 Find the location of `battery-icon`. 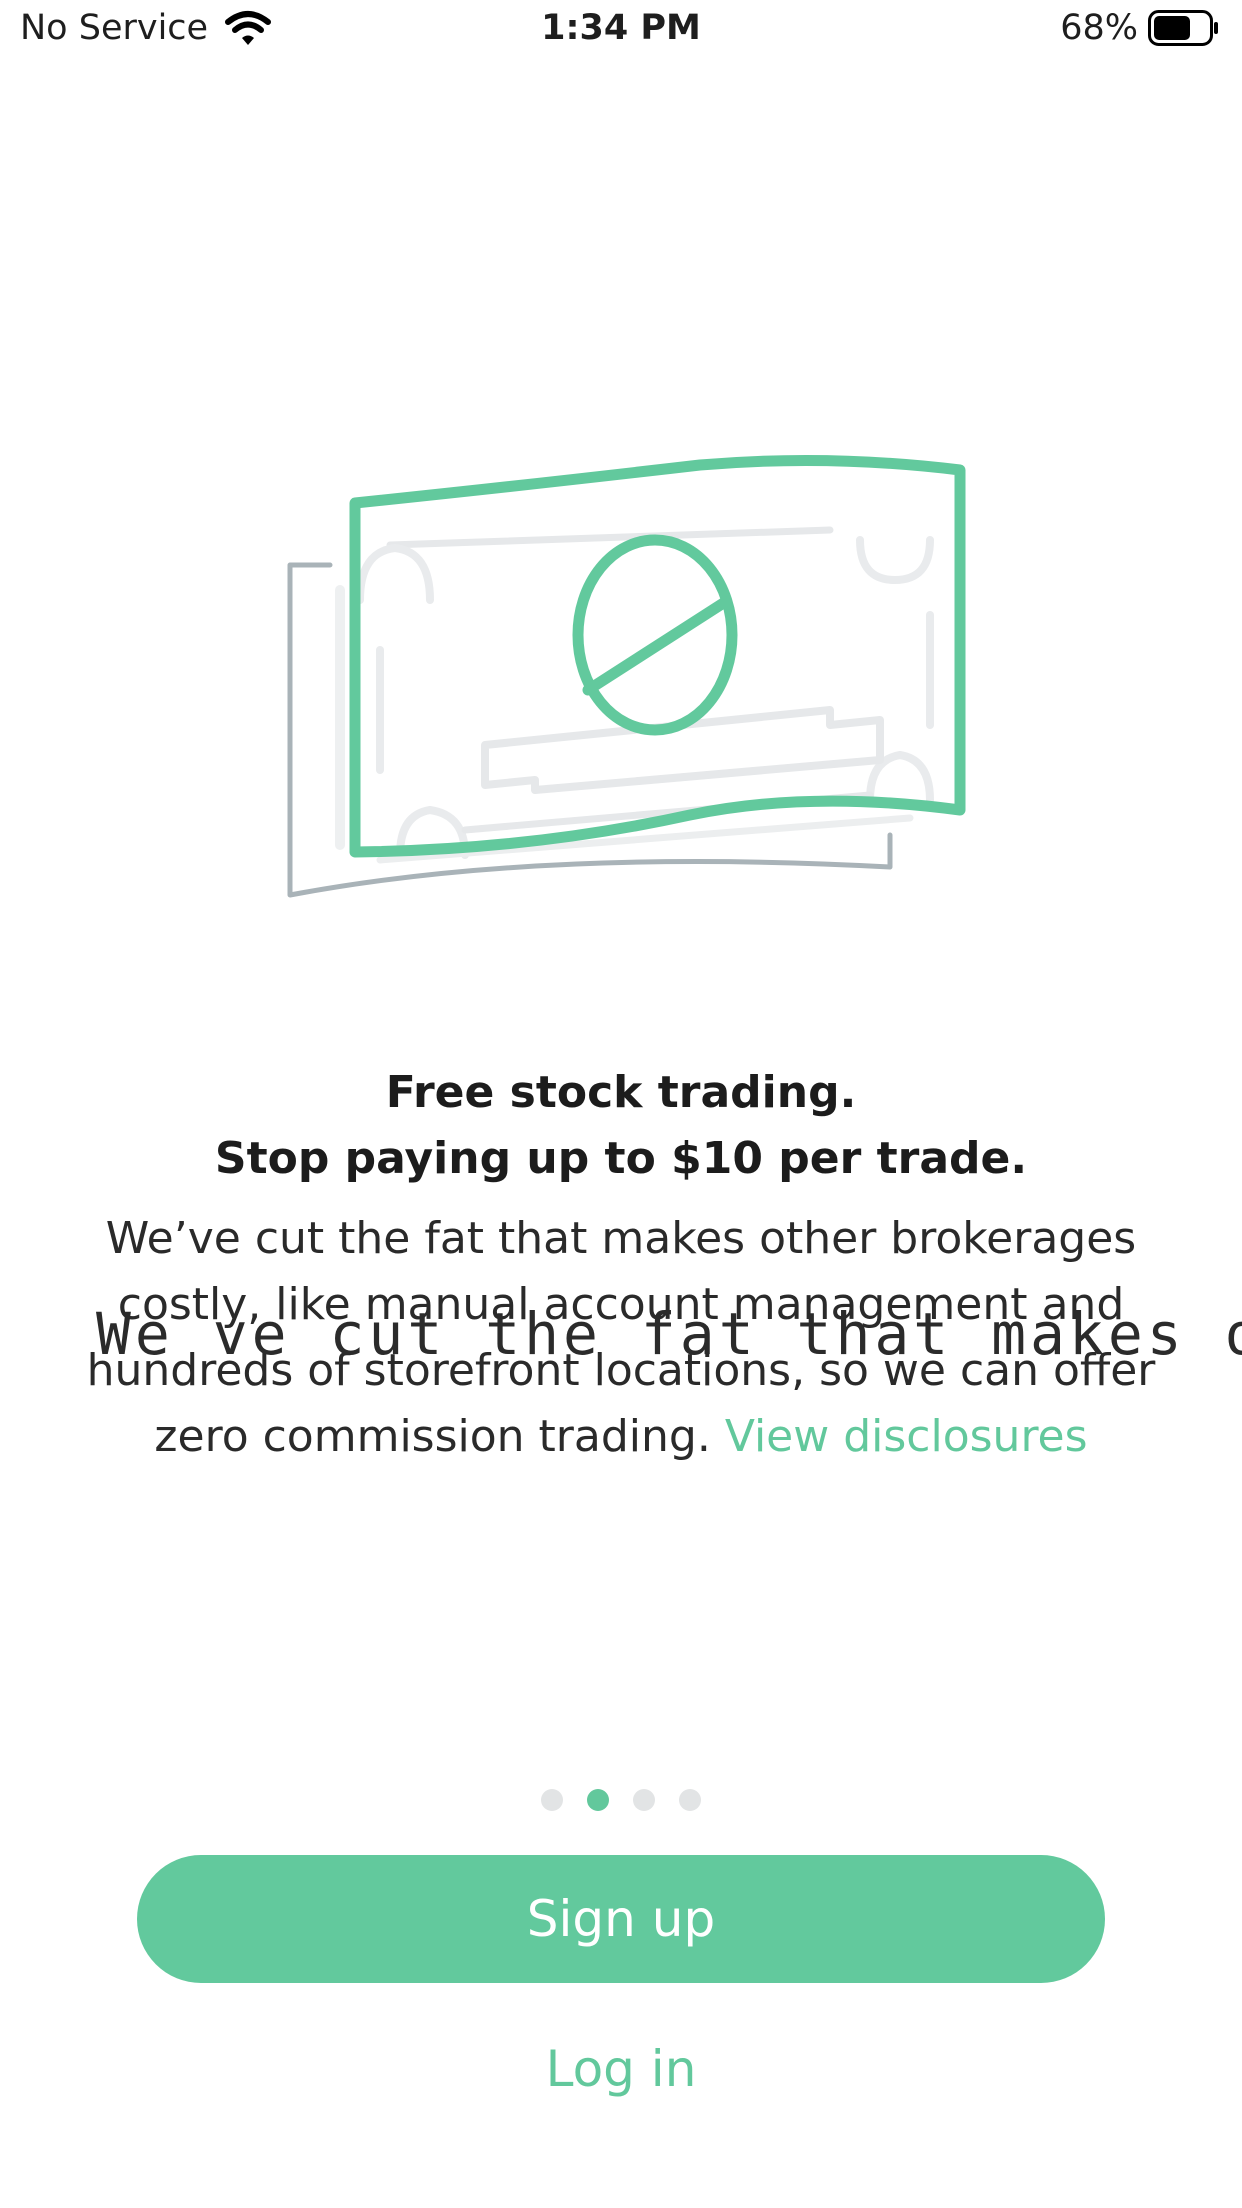

battery-icon is located at coordinates (1183, 28).